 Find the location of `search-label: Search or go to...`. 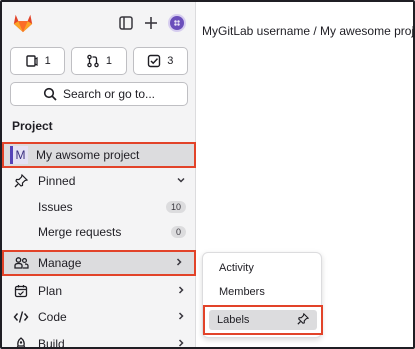

search-label: Search or go to... is located at coordinates (109, 94).